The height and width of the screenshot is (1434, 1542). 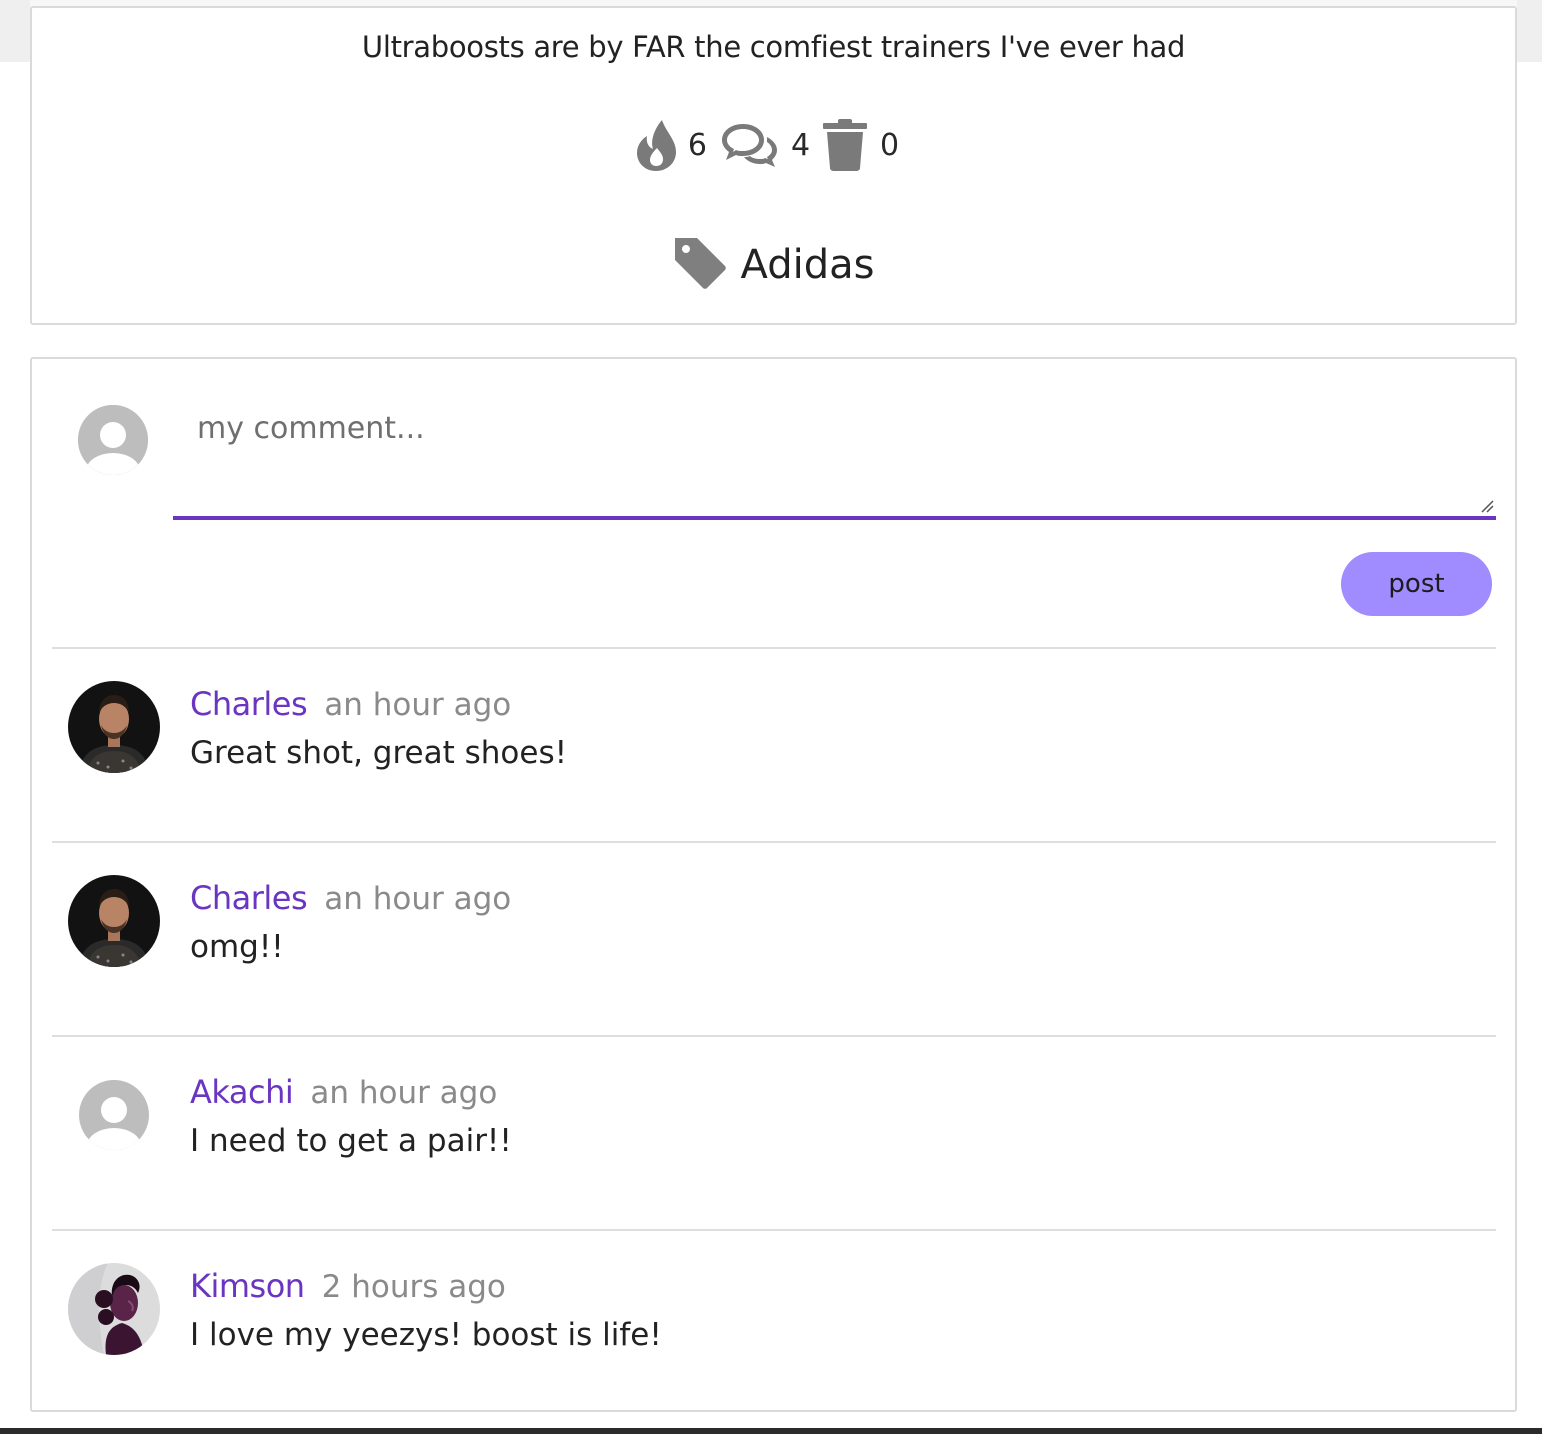 What do you see at coordinates (890, 145) in the screenshot?
I see `trash-count: 0` at bounding box center [890, 145].